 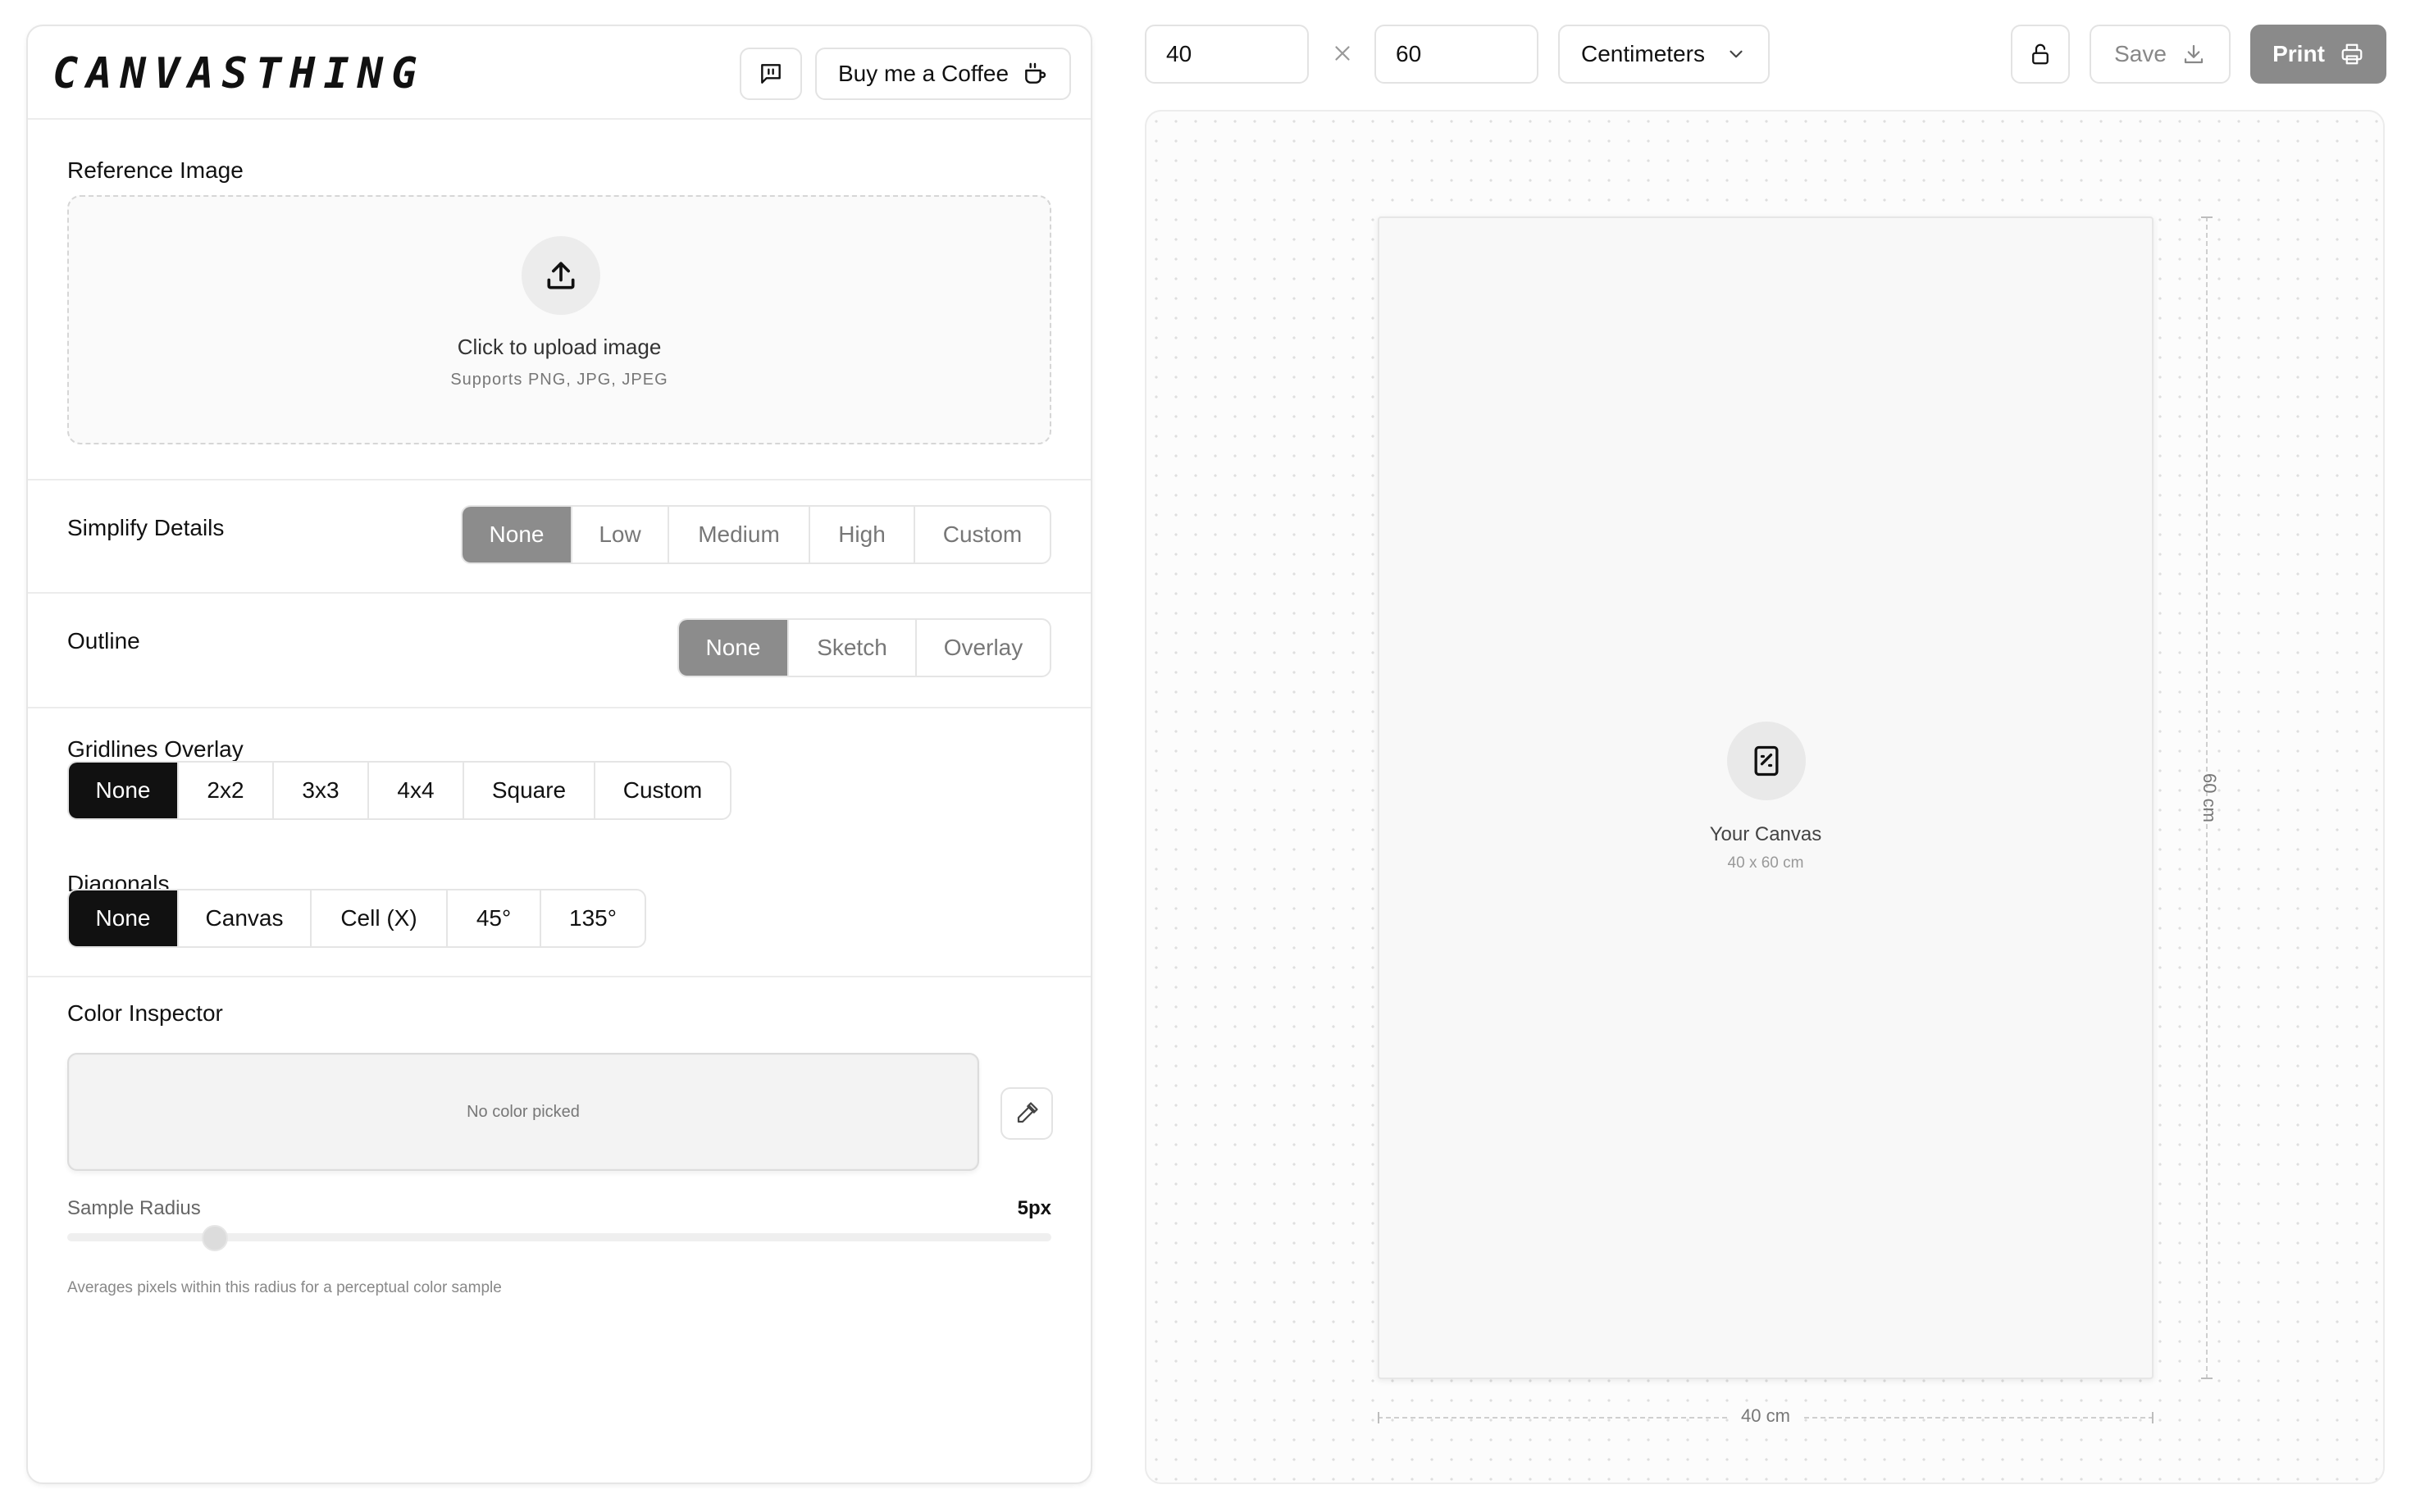 I want to click on reference-image-label: Reference Image, so click(x=155, y=170).